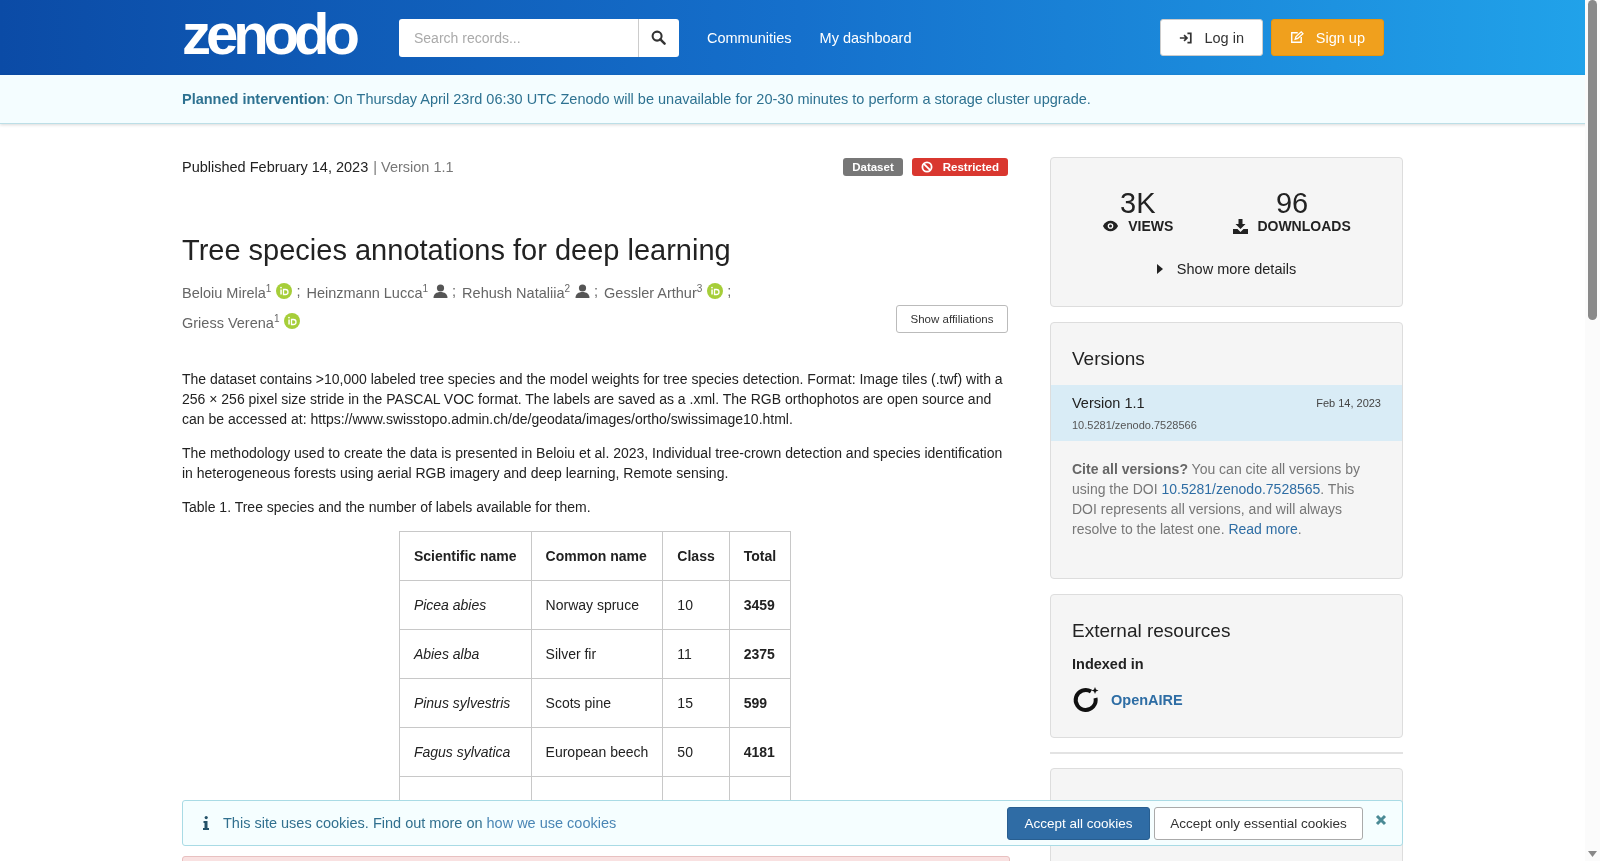 The height and width of the screenshot is (861, 1600). What do you see at coordinates (1147, 700) in the screenshot?
I see `resource-link: OpenAIRE` at bounding box center [1147, 700].